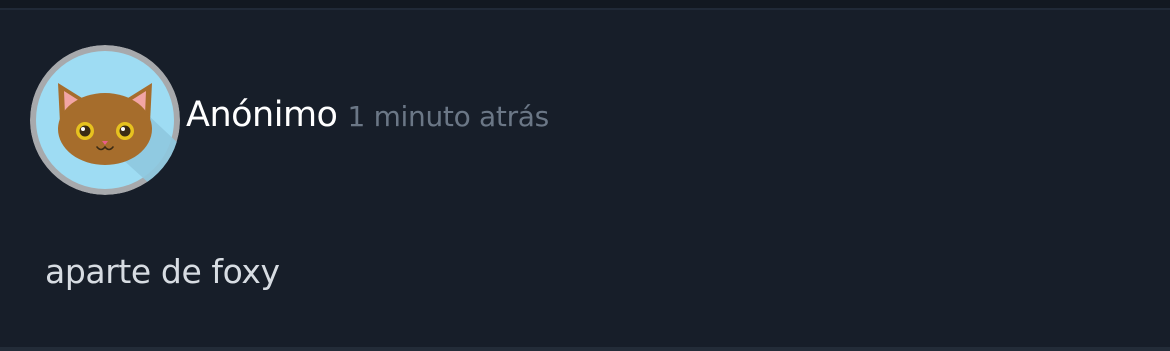 This screenshot has width=1170, height=351. Describe the element at coordinates (585, 5) in the screenshot. I see `top-divider` at that location.